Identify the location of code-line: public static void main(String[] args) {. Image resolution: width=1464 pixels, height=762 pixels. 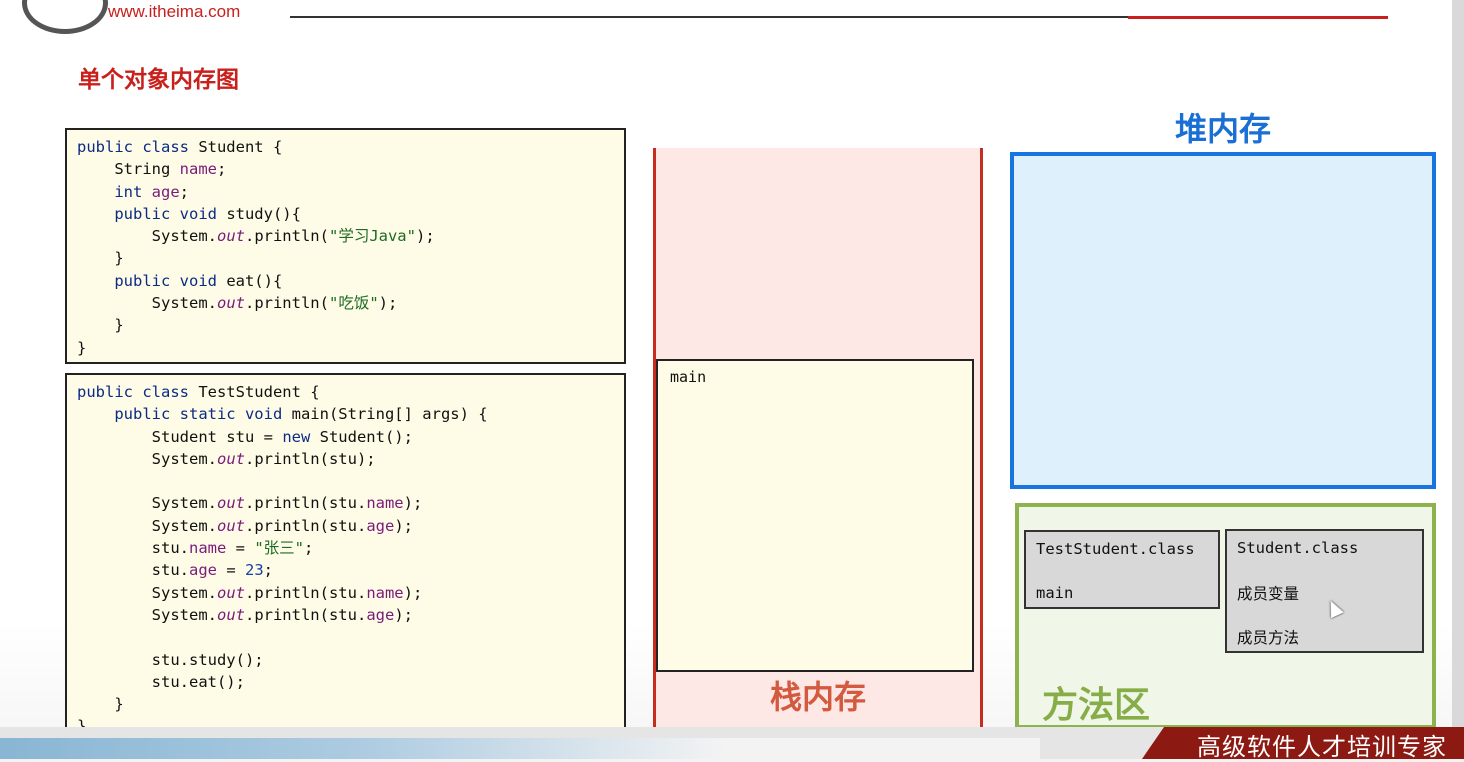
(282, 414).